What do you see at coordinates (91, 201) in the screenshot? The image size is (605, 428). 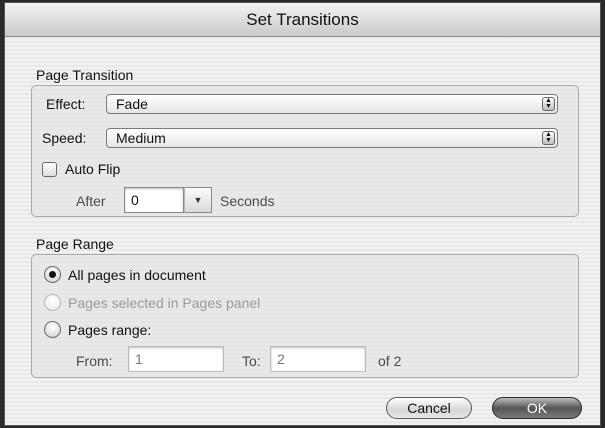 I see `after-label: After` at bounding box center [91, 201].